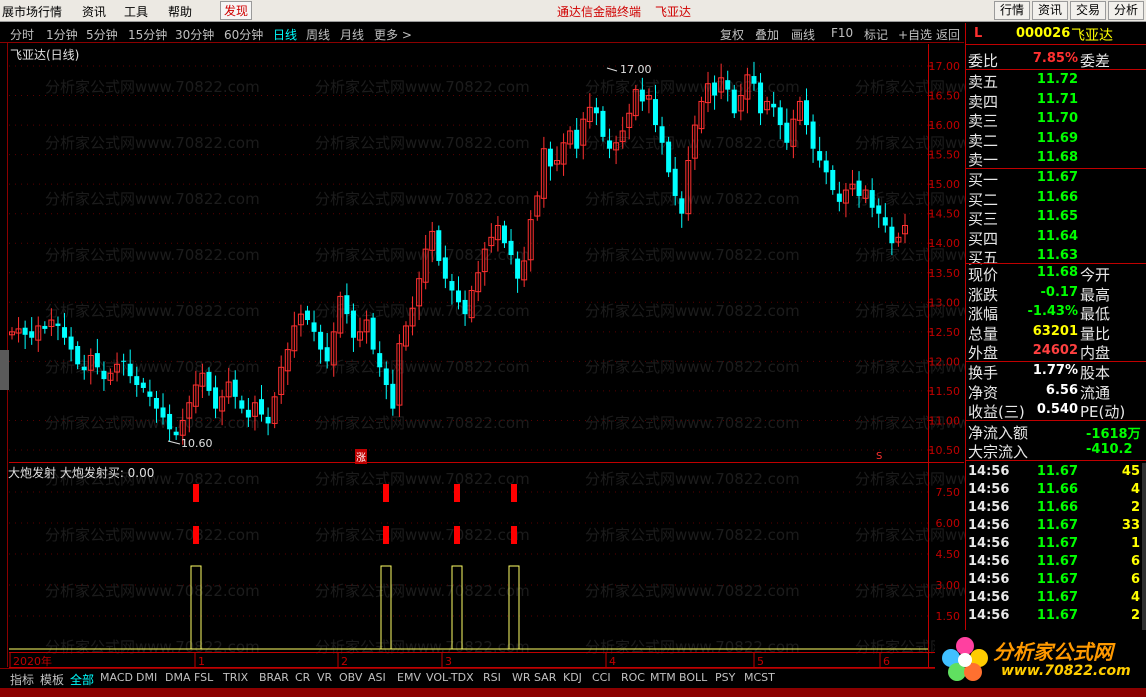 The image size is (1146, 697). What do you see at coordinates (1053, 311) in the screenshot?
I see `stat-value: -1.43%` at bounding box center [1053, 311].